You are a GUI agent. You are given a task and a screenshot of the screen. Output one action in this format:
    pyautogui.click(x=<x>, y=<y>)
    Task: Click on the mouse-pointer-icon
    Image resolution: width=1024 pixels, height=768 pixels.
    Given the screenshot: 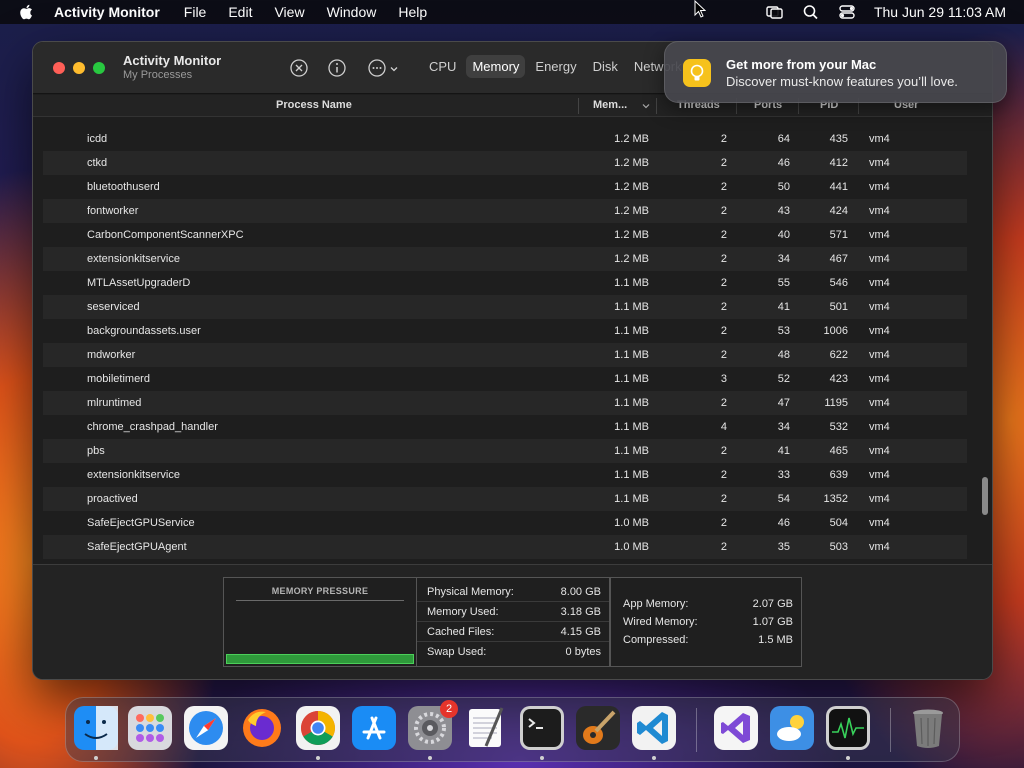 What is the action you would take?
    pyautogui.click(x=700, y=9)
    